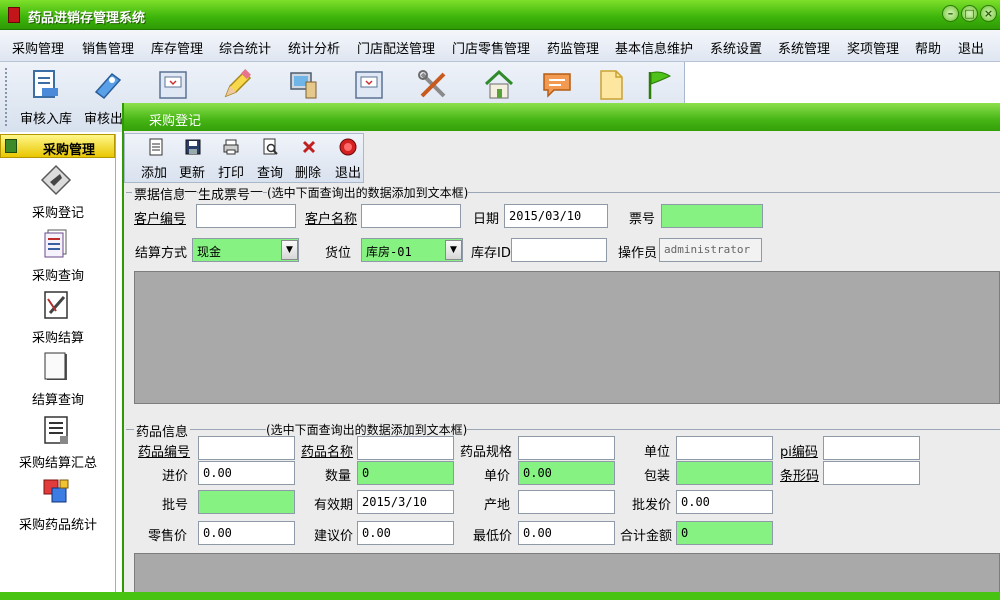  Describe the element at coordinates (245, 47) in the screenshot. I see `menu-item-comprehensive-stats: 综合统计` at that location.